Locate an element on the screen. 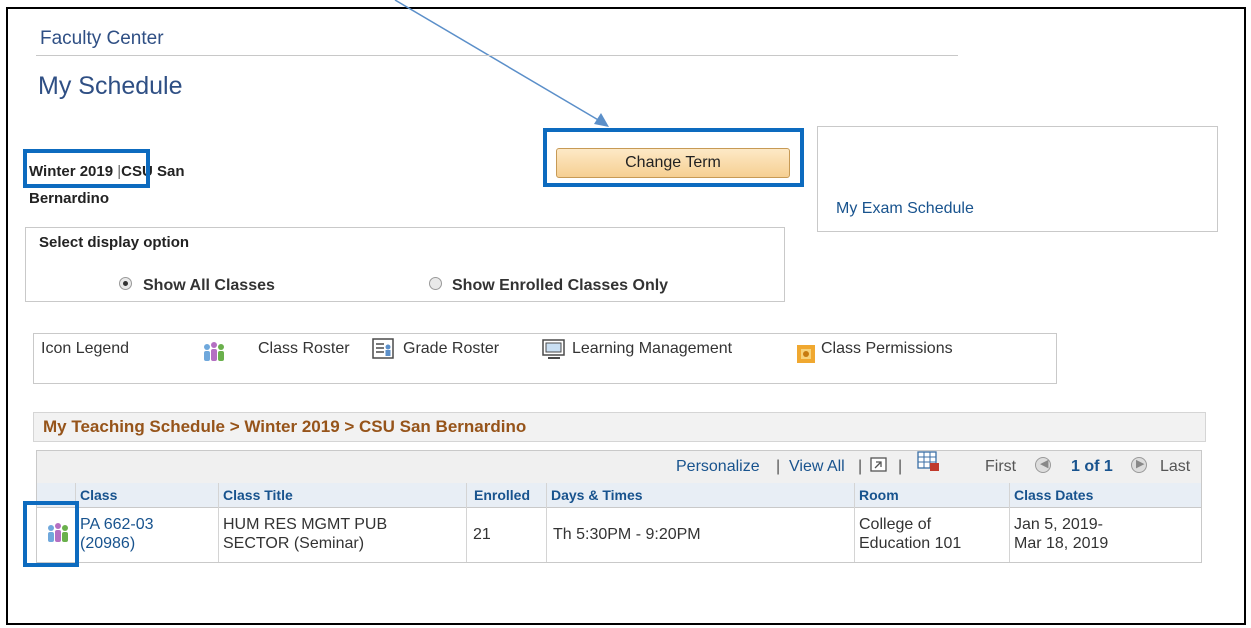  change-term-button: Change Term is located at coordinates (673, 163).